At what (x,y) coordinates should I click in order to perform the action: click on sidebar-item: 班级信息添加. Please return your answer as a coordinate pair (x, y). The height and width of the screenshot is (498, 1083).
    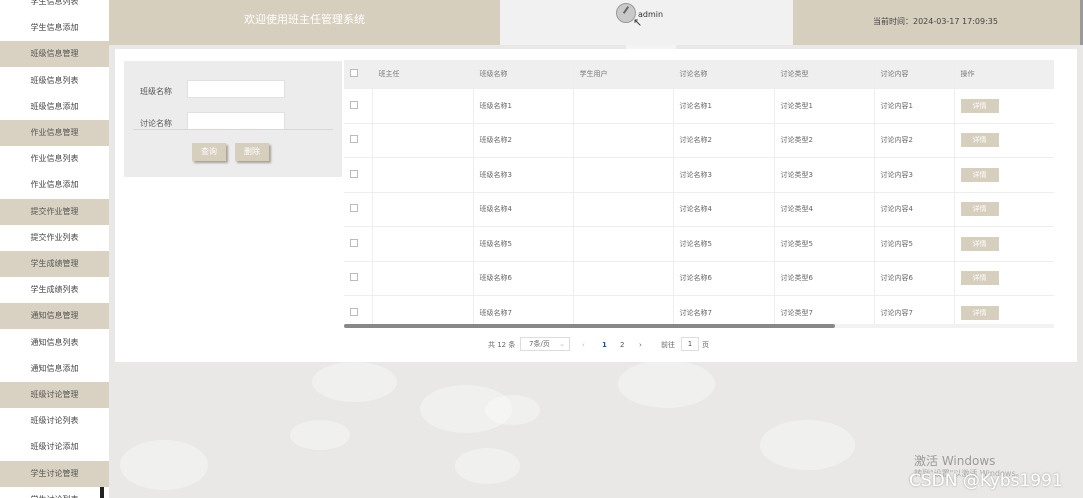
    Looking at the image, I should click on (54, 107).